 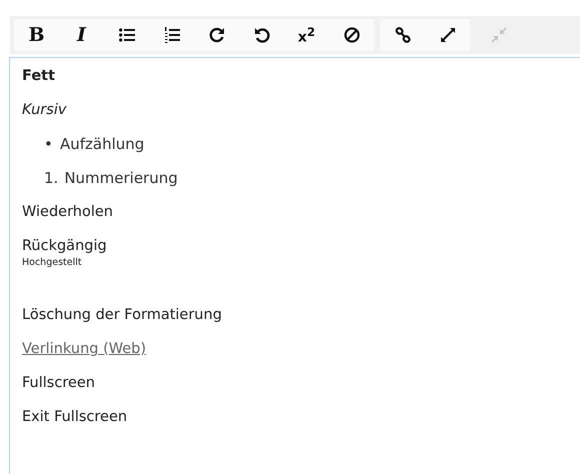 I want to click on bold-paragraph: Fett, so click(x=39, y=76).